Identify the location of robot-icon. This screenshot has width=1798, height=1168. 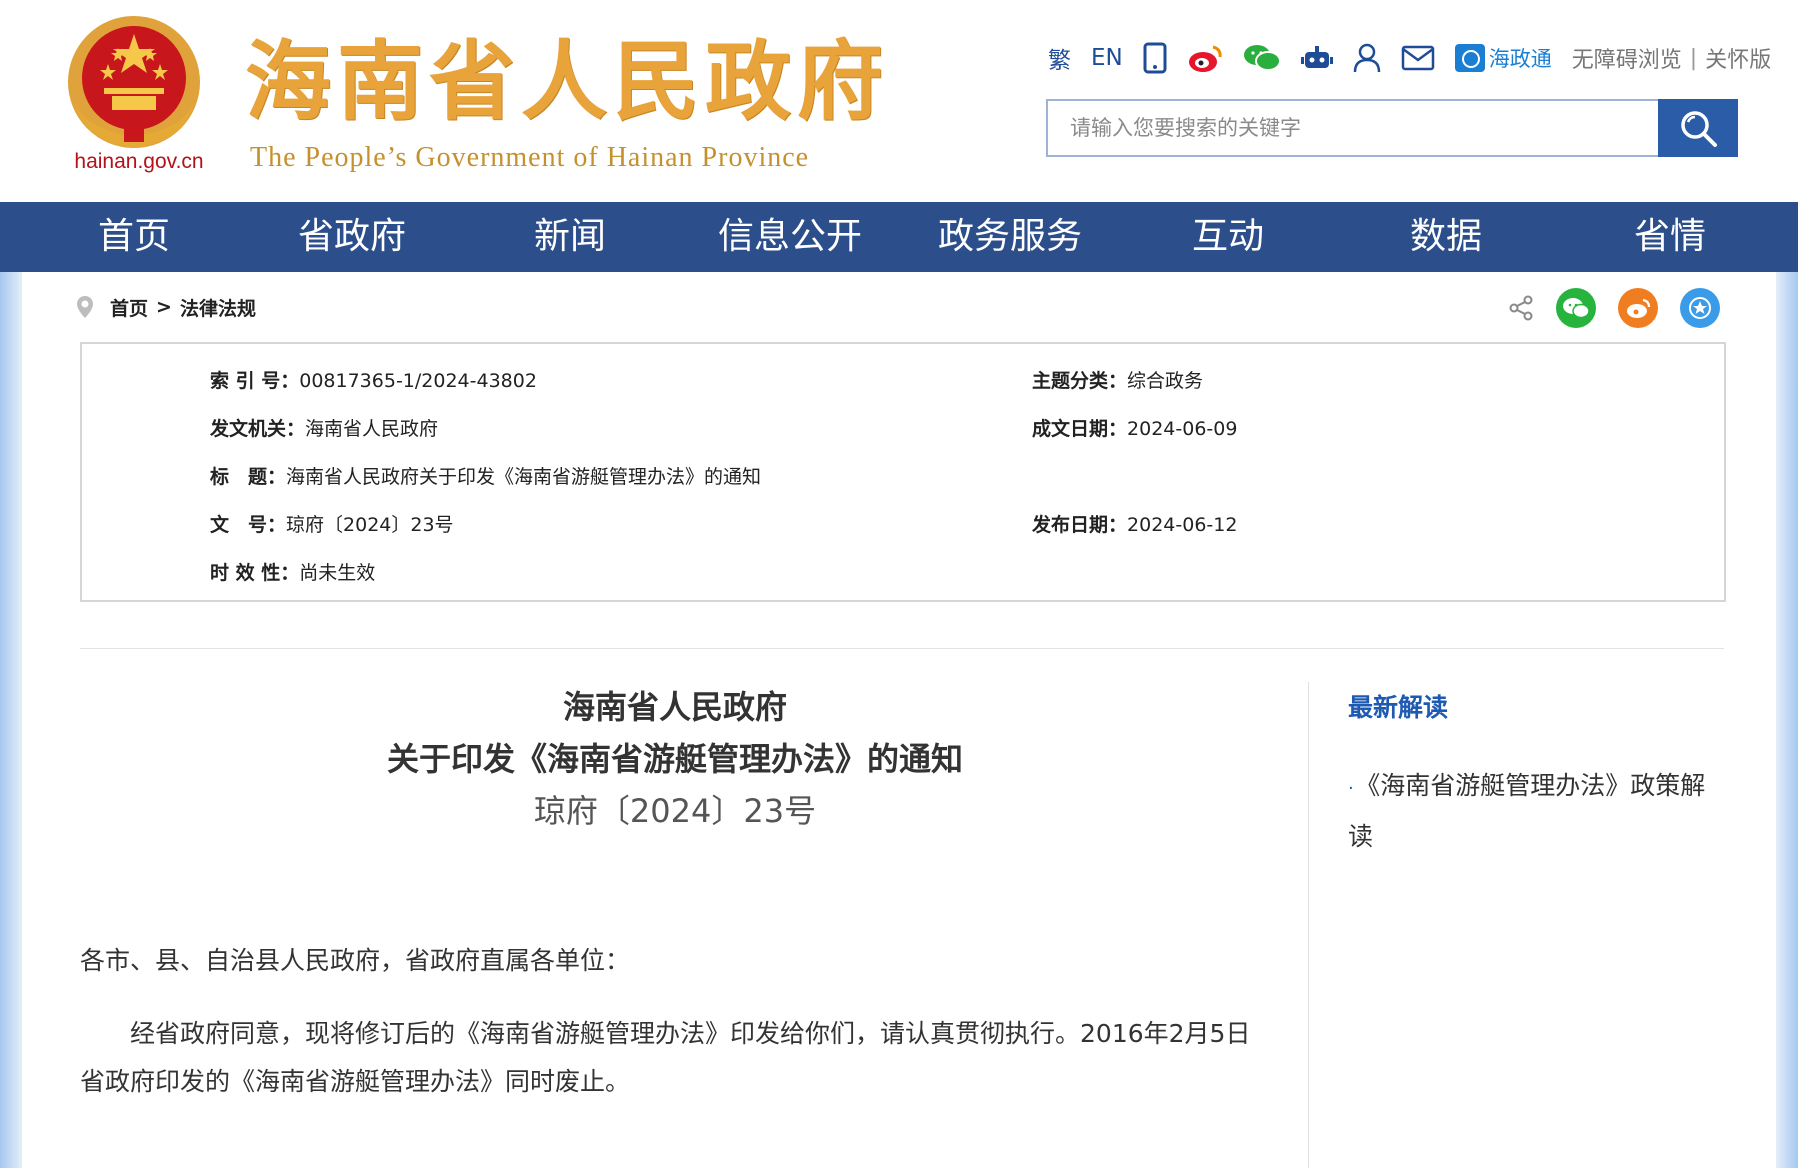
(1316, 58).